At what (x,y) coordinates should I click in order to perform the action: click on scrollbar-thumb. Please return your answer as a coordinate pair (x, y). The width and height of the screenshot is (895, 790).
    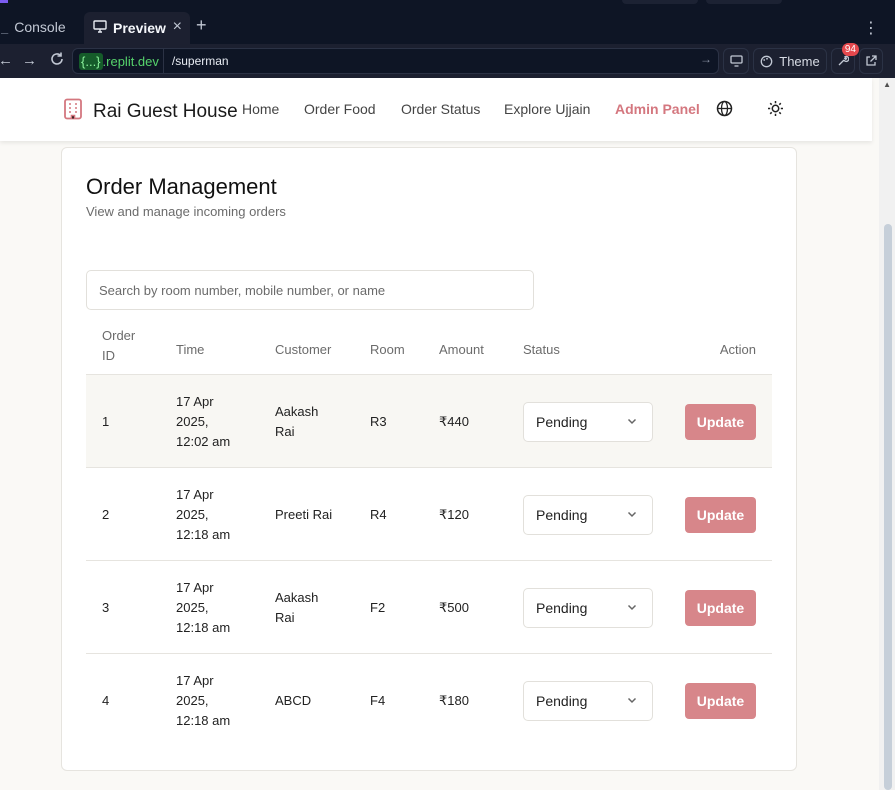
    Looking at the image, I should click on (888, 507).